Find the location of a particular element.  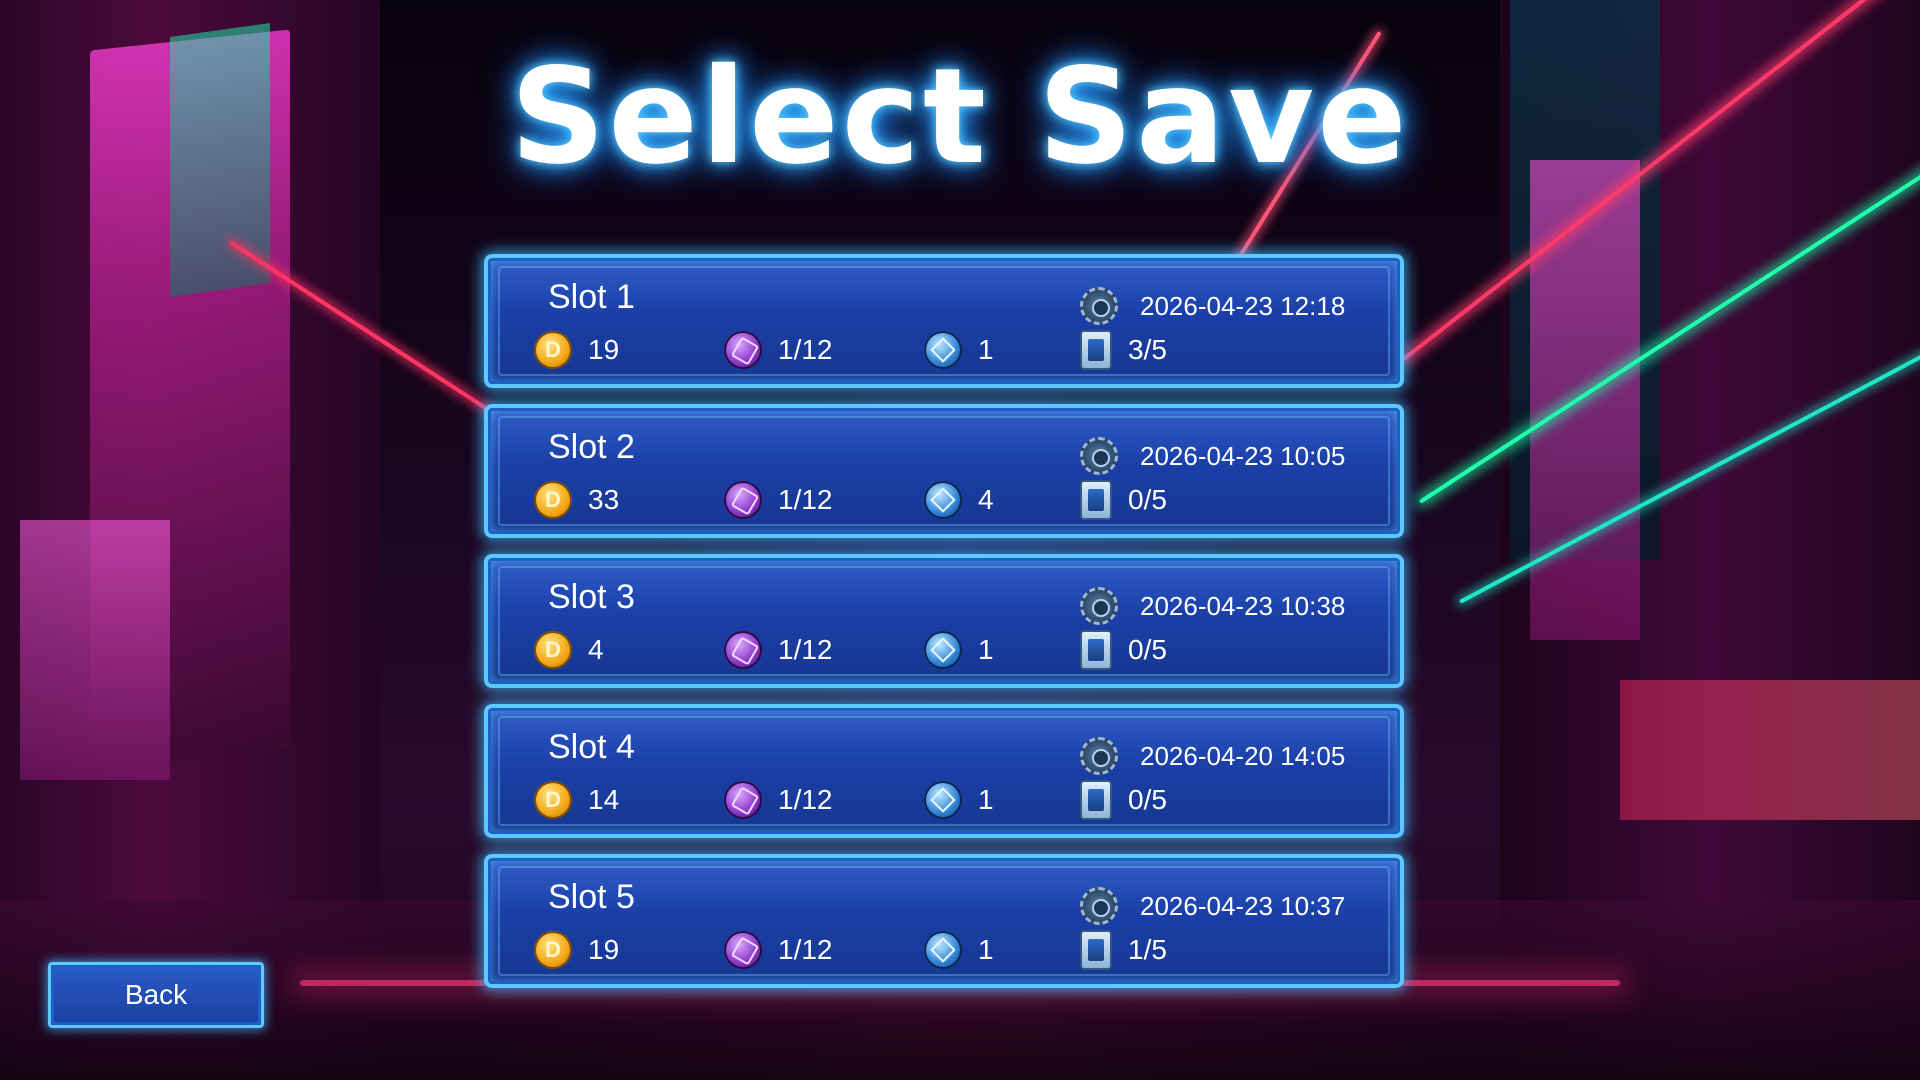

slot-date-row: 2026-04-23 10:38 is located at coordinates (1212, 606).